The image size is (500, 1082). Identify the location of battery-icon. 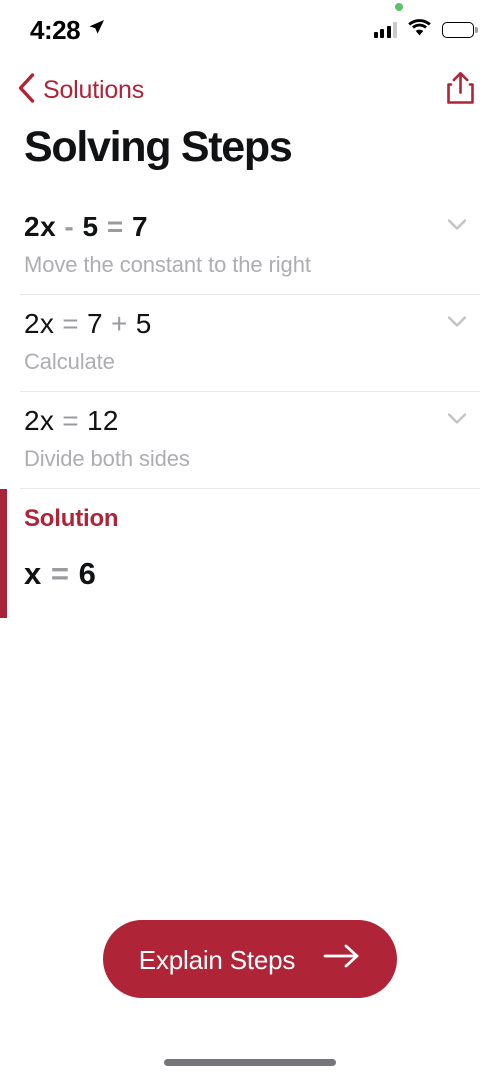
(458, 30).